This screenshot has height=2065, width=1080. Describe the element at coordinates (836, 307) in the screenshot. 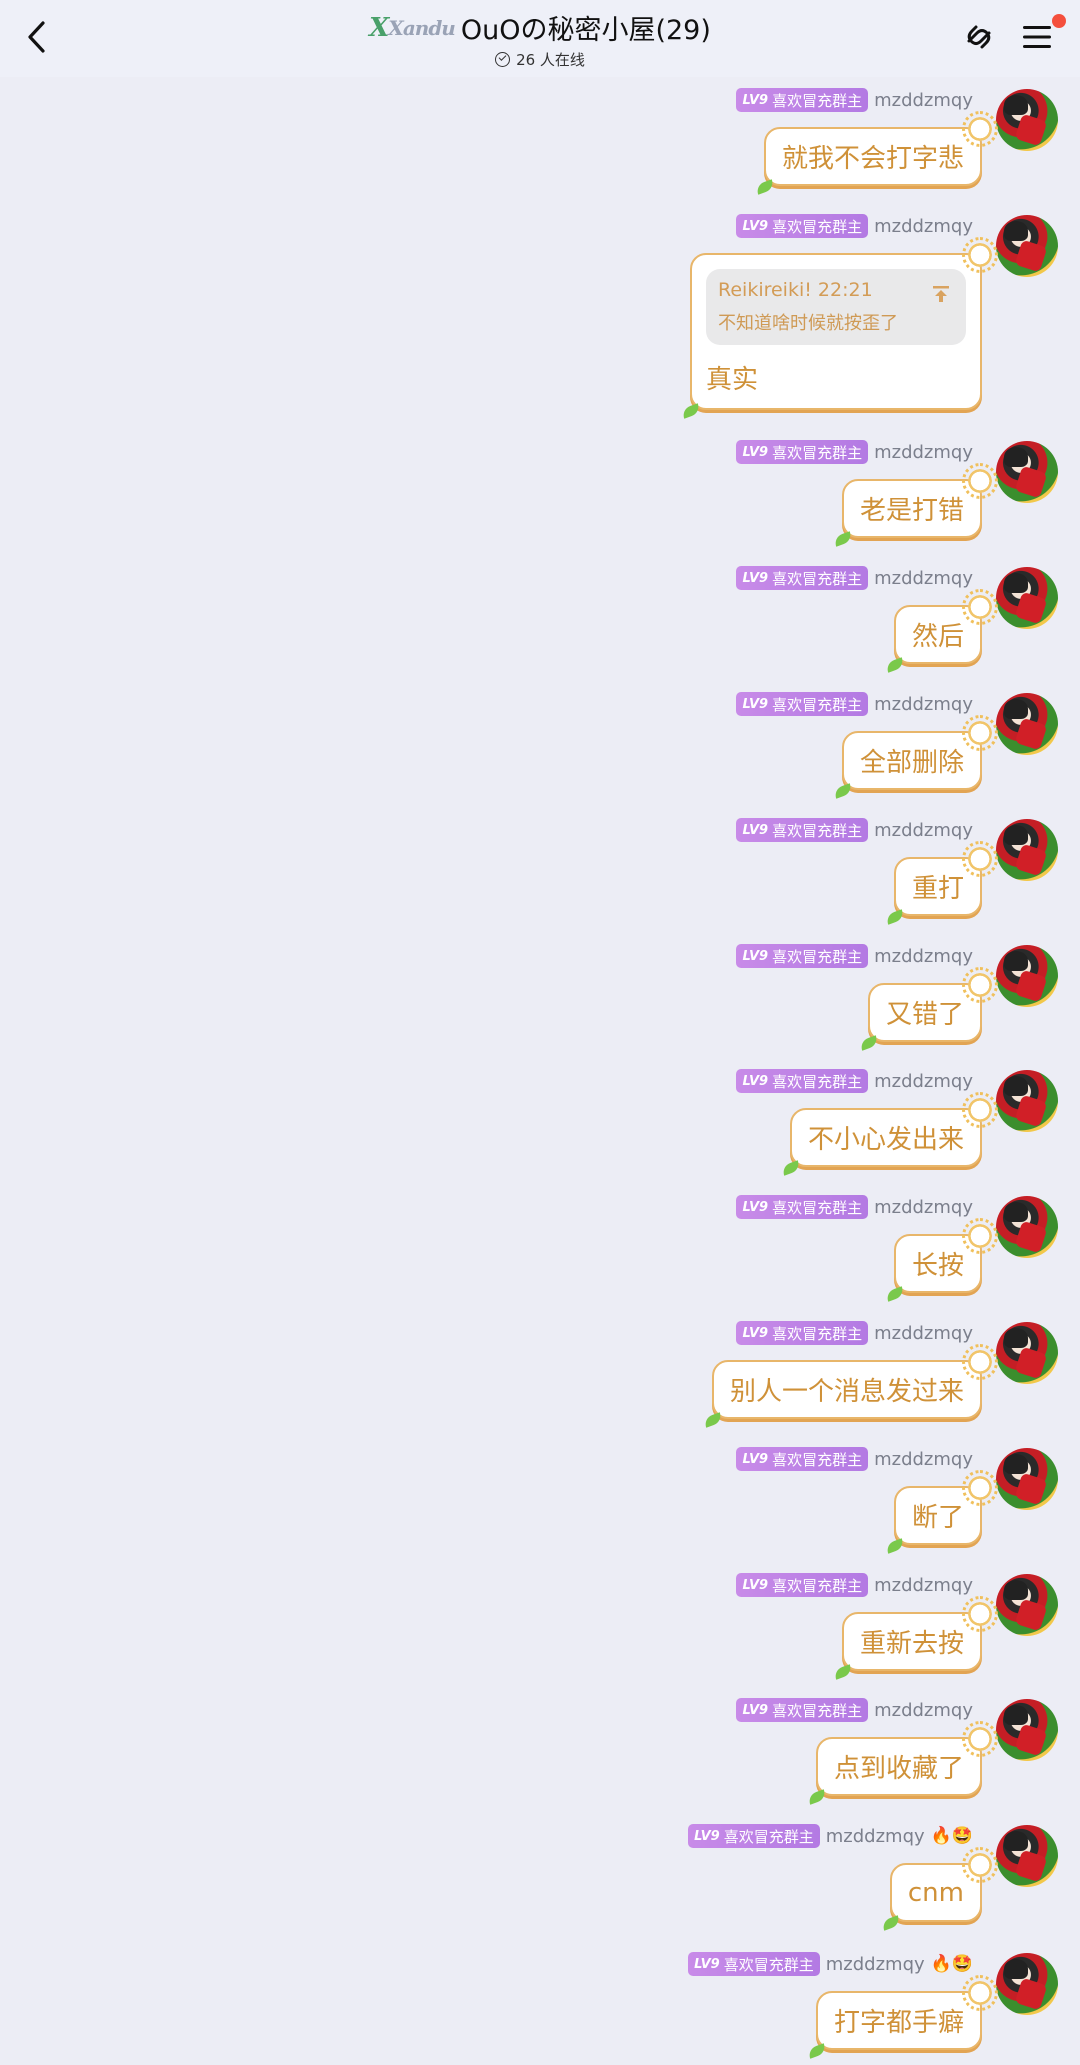

I see `quoted-message: Reikireiki! 22:21 不知道啥时候就按歪了` at that location.